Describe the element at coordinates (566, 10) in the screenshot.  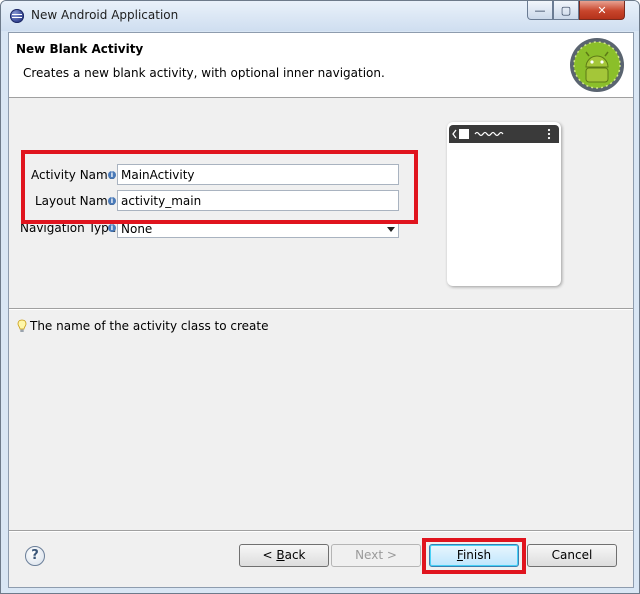
I see `maximize-button: ▢` at that location.